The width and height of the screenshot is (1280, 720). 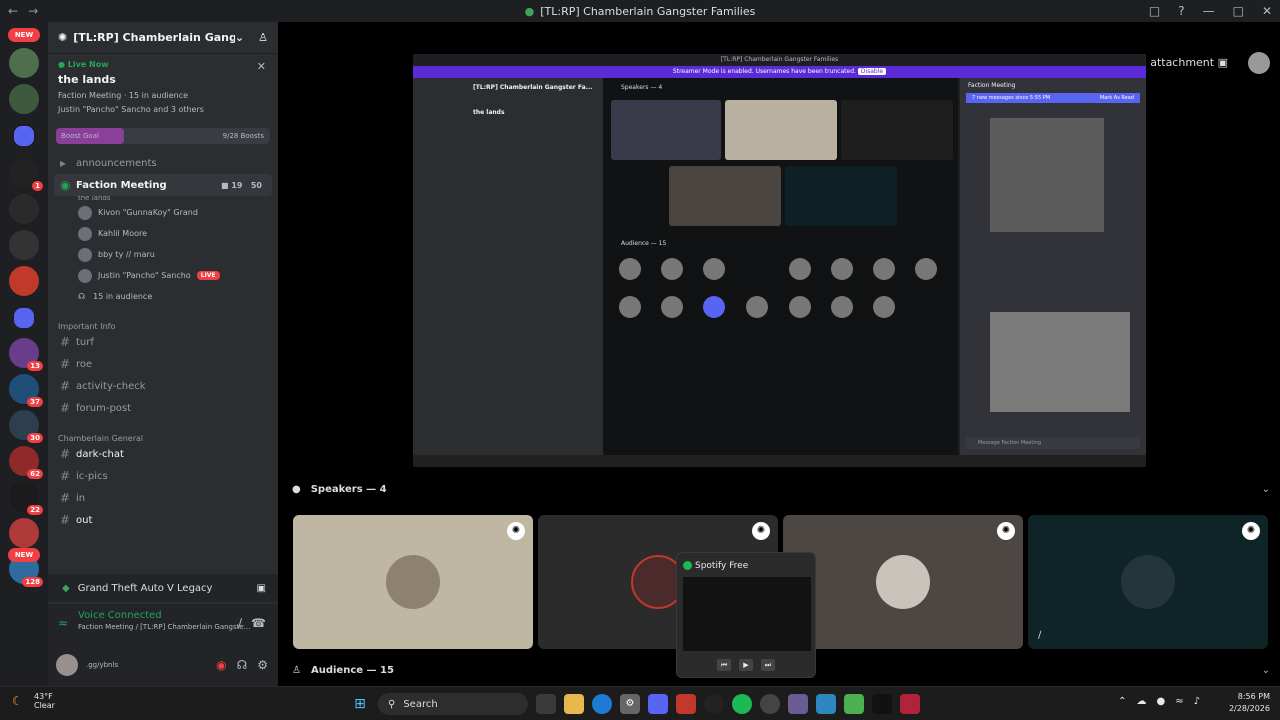 I want to click on forward-arrow-icon: →, so click(x=33, y=11).